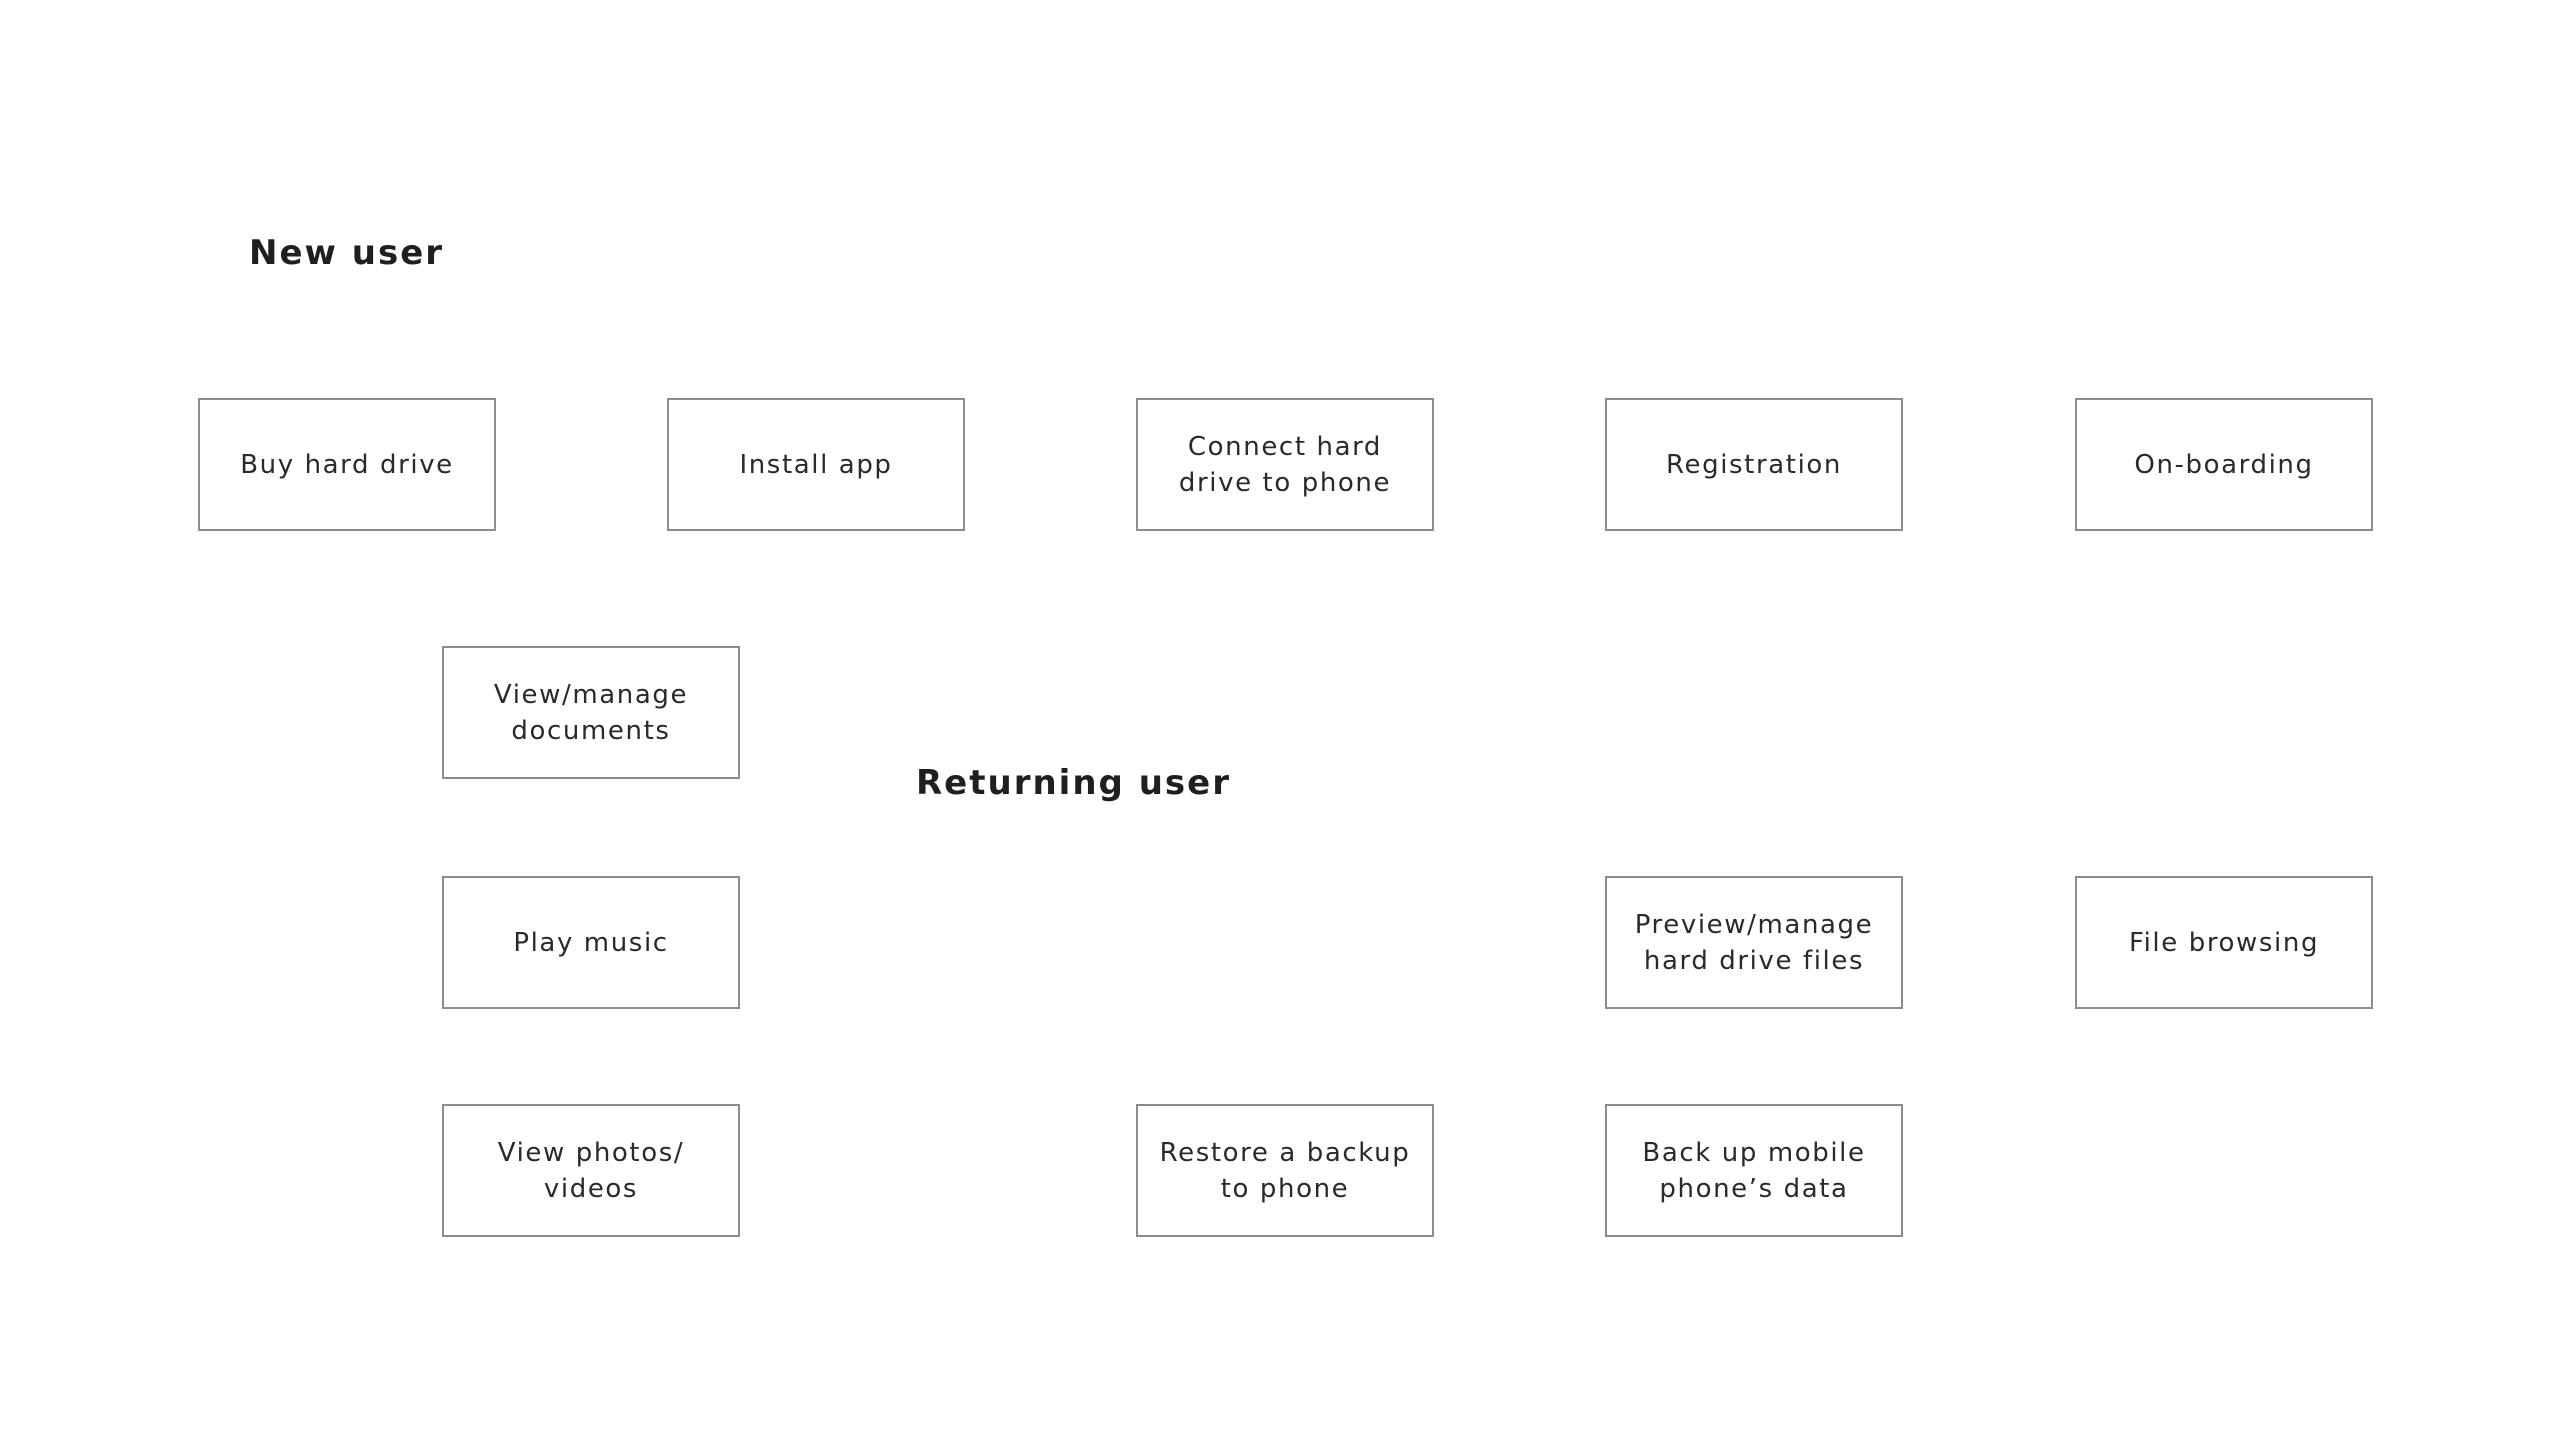 The image size is (2560, 1440). I want to click on feature-view-photos: View photos/ videos, so click(591, 1170).